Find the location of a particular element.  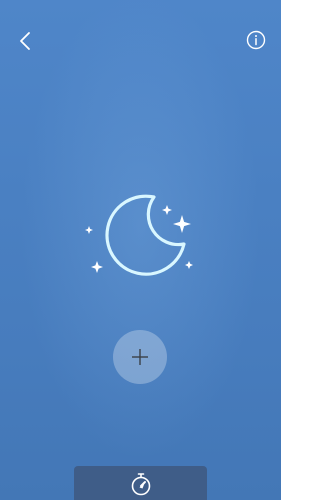

stopwatch-icon is located at coordinates (141, 484).